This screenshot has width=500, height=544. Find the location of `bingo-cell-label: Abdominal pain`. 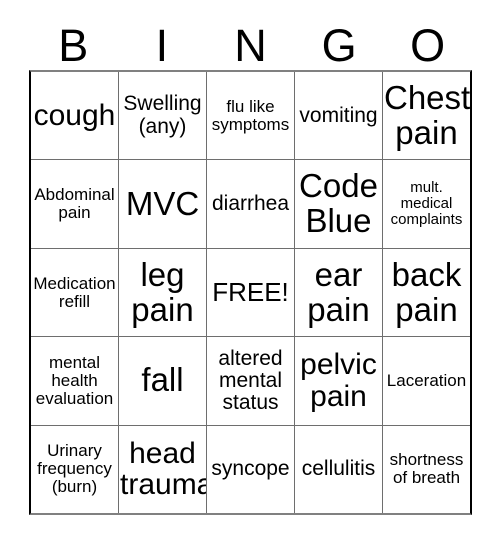

bingo-cell-label: Abdominal pain is located at coordinates (74, 204).